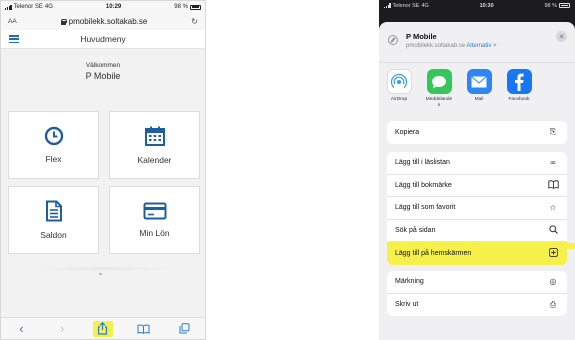 This screenshot has height=340, width=575. What do you see at coordinates (553, 132) in the screenshot?
I see `copy-icon: ⎘` at bounding box center [553, 132].